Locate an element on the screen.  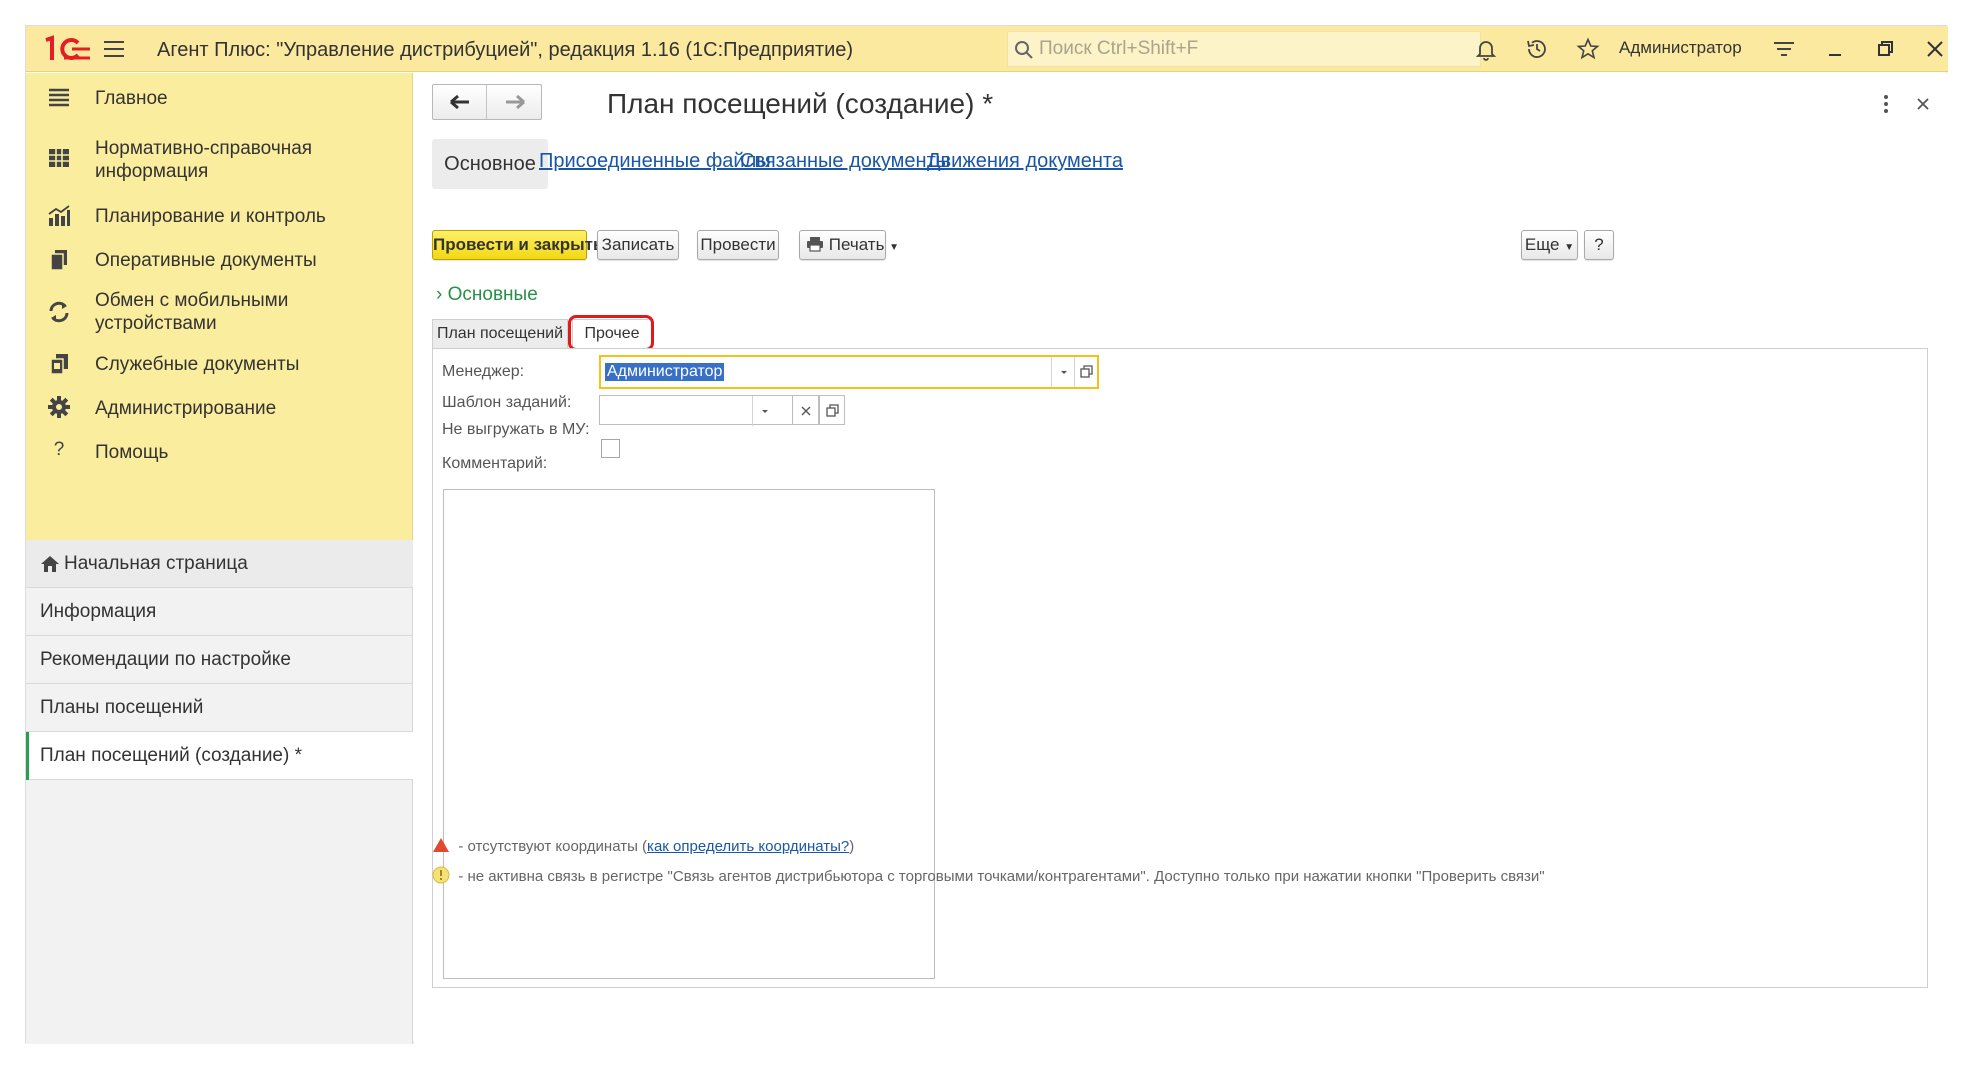
post-button: Провести is located at coordinates (738, 245).